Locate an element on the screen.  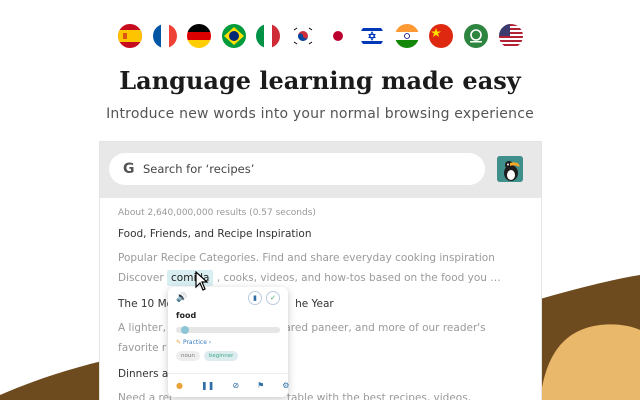
check-icon: ✓ is located at coordinates (273, 298).